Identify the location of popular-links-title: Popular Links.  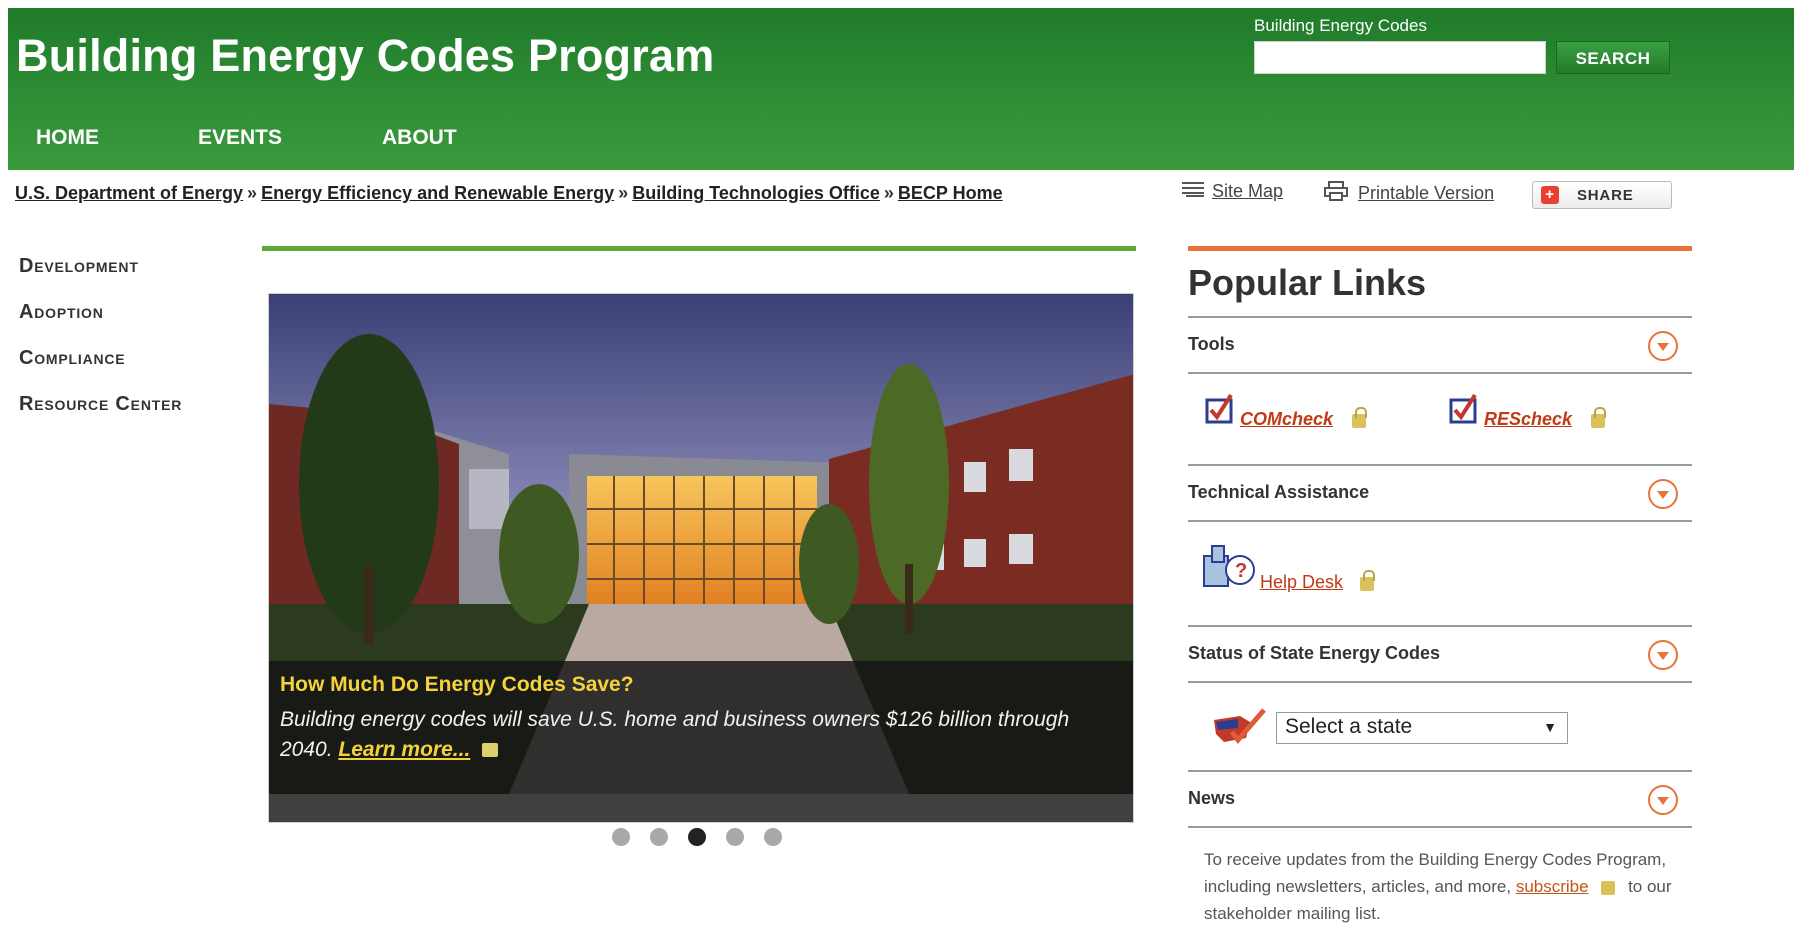
(1307, 282).